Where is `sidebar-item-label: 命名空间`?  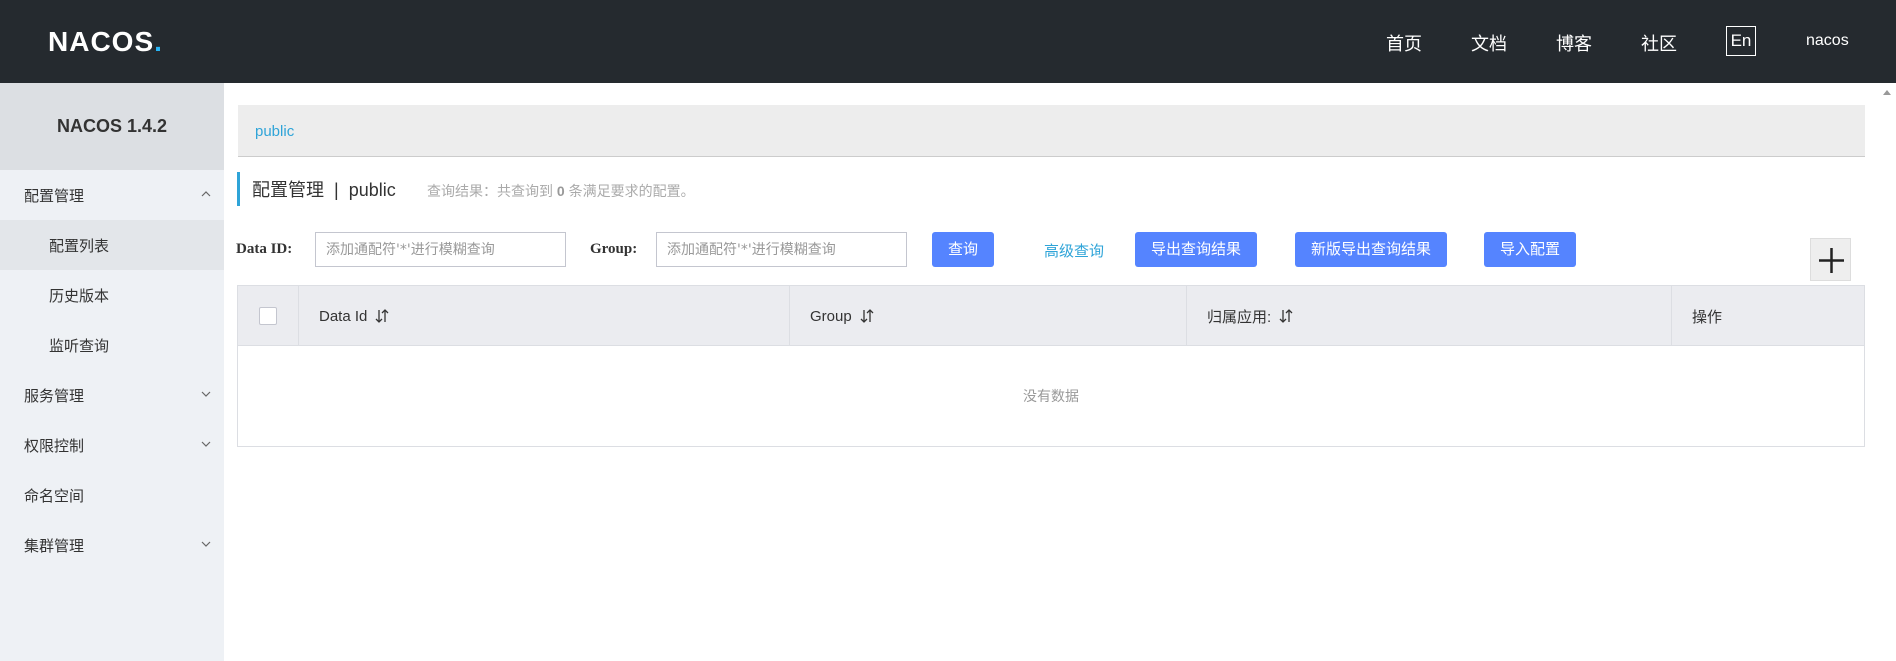
sidebar-item-label: 命名空间 is located at coordinates (54, 496).